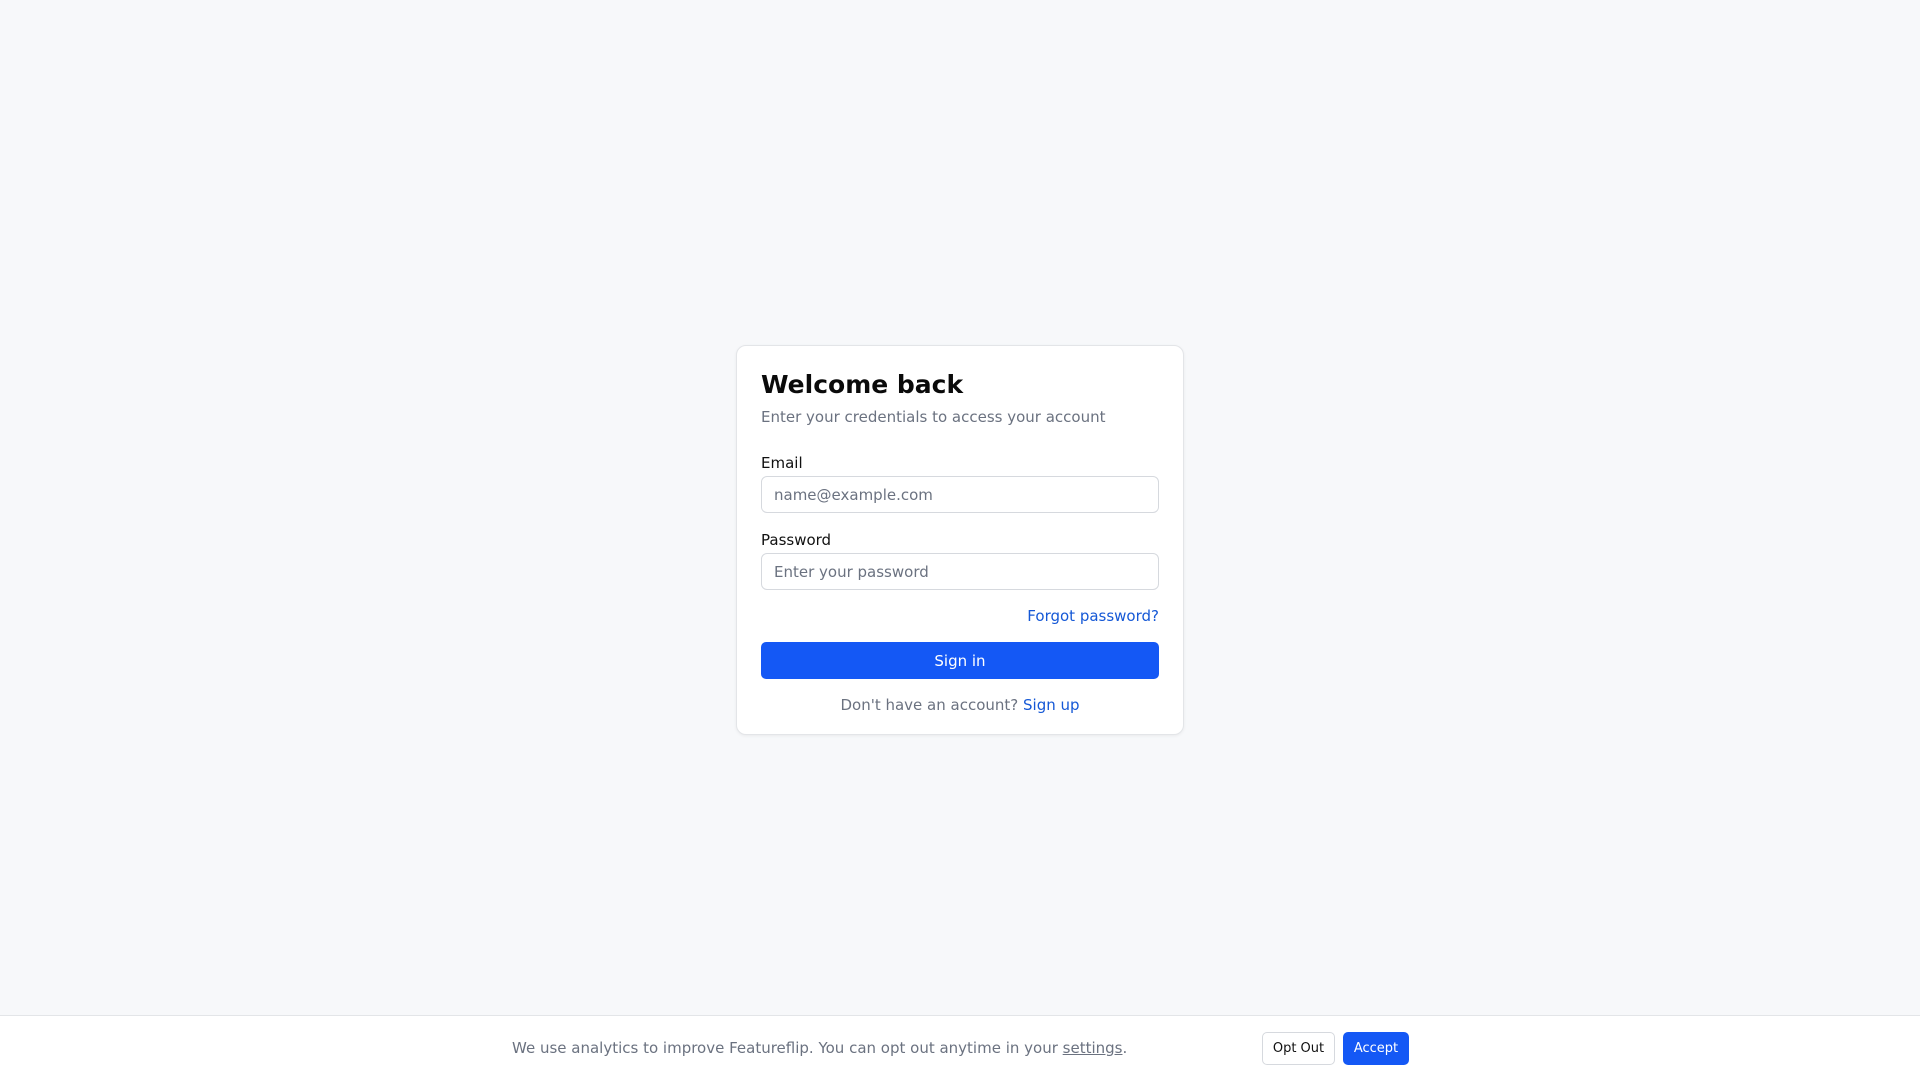 The image size is (1920, 1080). I want to click on forgot-row: Forgot password?, so click(960, 616).